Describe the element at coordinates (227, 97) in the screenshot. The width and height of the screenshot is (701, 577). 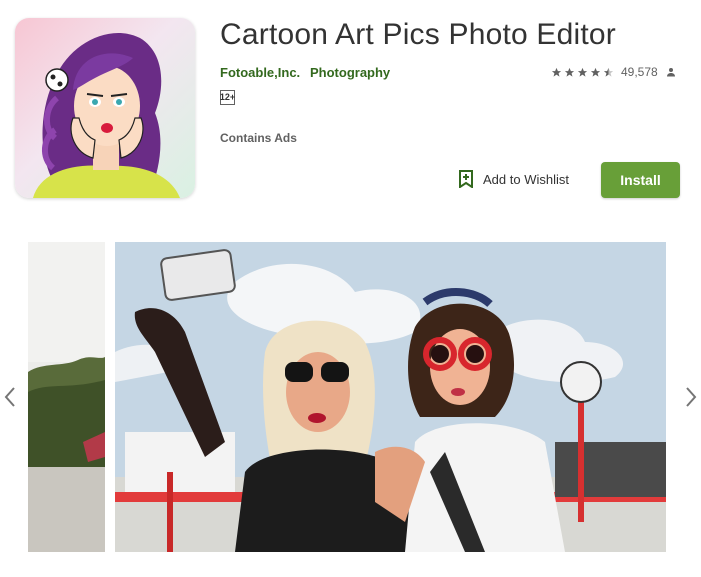
I see `content-rating-badge: 12+` at that location.